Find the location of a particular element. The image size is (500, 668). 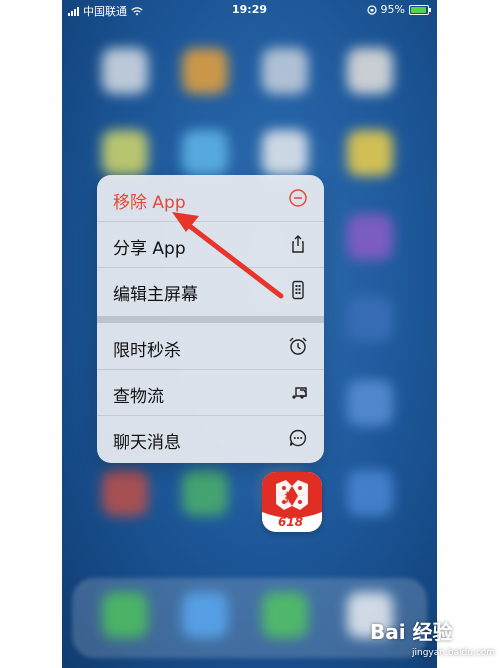

truck-icon is located at coordinates (299, 393).